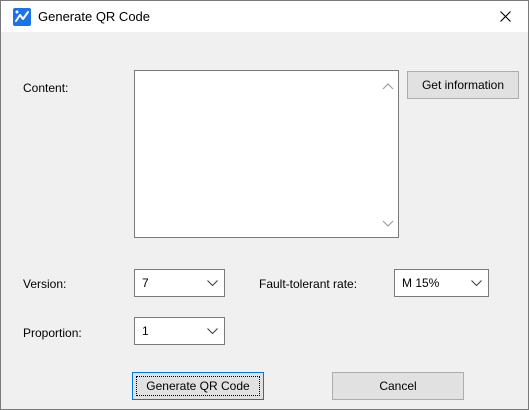 Image resolution: width=529 pixels, height=410 pixels. What do you see at coordinates (46, 88) in the screenshot?
I see `content-label: Content:` at bounding box center [46, 88].